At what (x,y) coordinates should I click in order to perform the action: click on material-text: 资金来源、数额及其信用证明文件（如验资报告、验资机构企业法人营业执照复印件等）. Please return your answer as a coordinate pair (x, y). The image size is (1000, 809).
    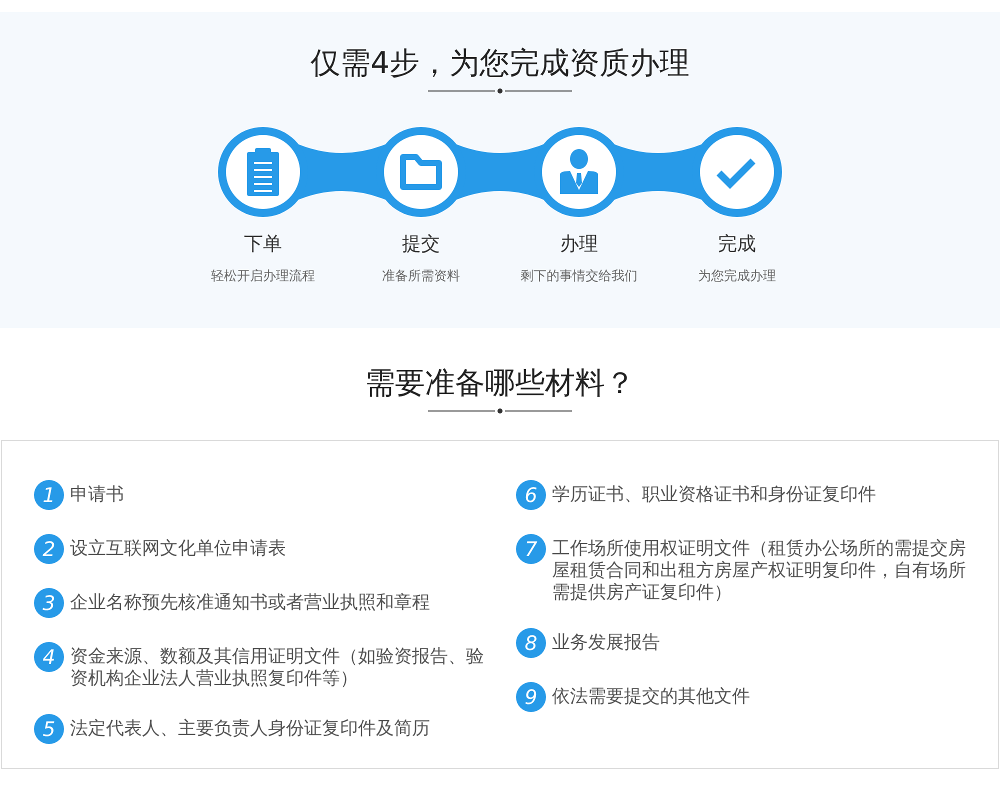
    Looking at the image, I should click on (277, 668).